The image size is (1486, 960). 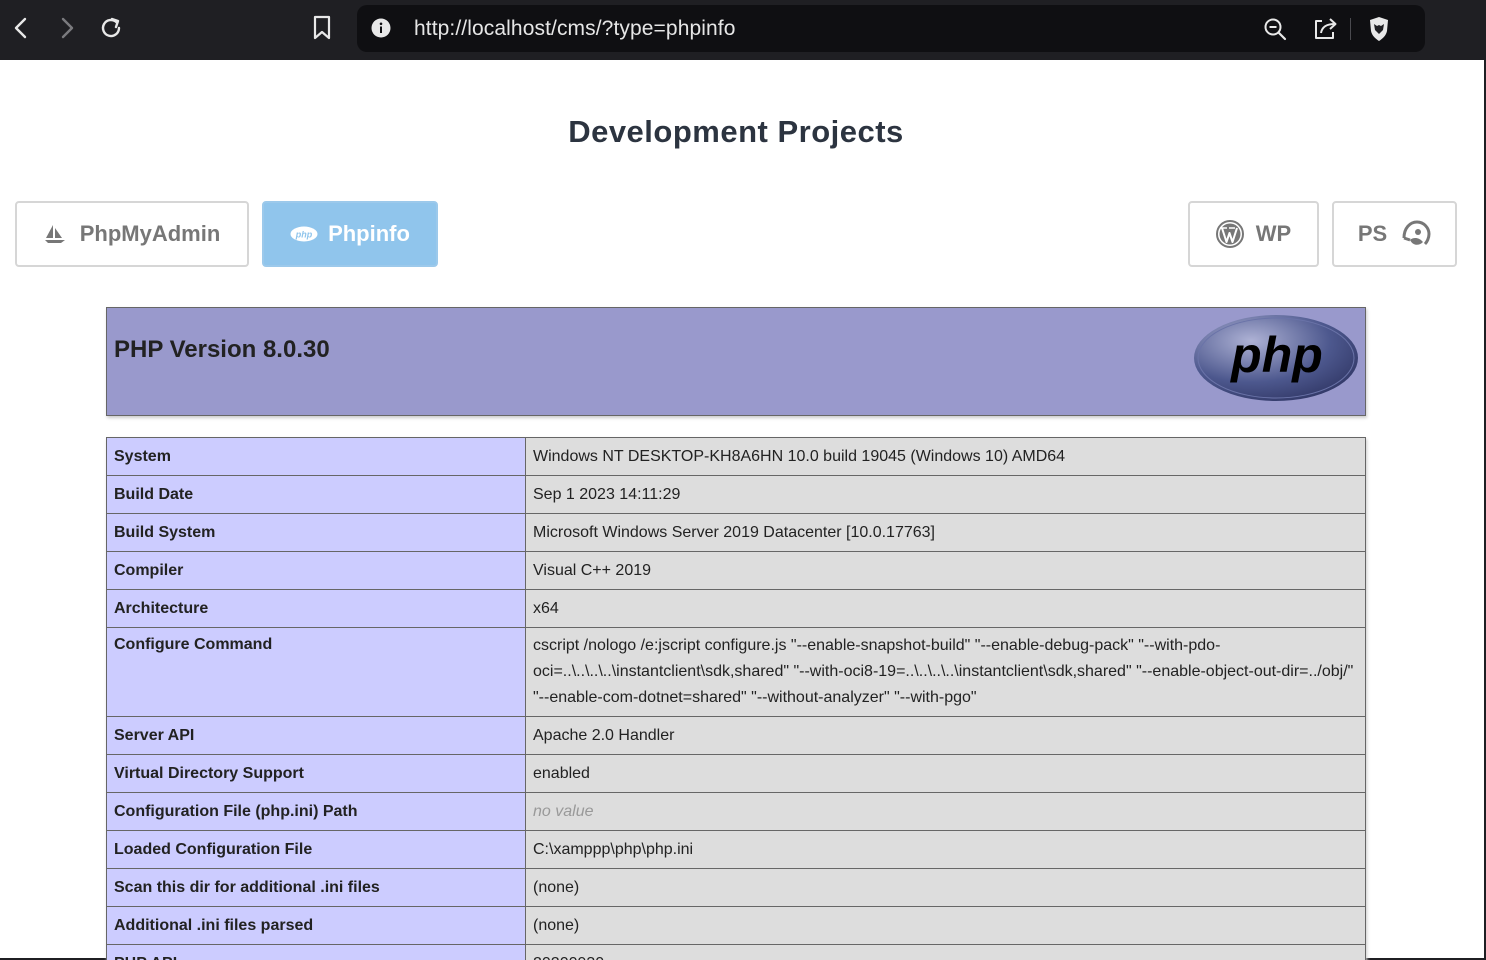 I want to click on table-row: Build Date Sep 1 2023 14:11:29, so click(x=736, y=494).